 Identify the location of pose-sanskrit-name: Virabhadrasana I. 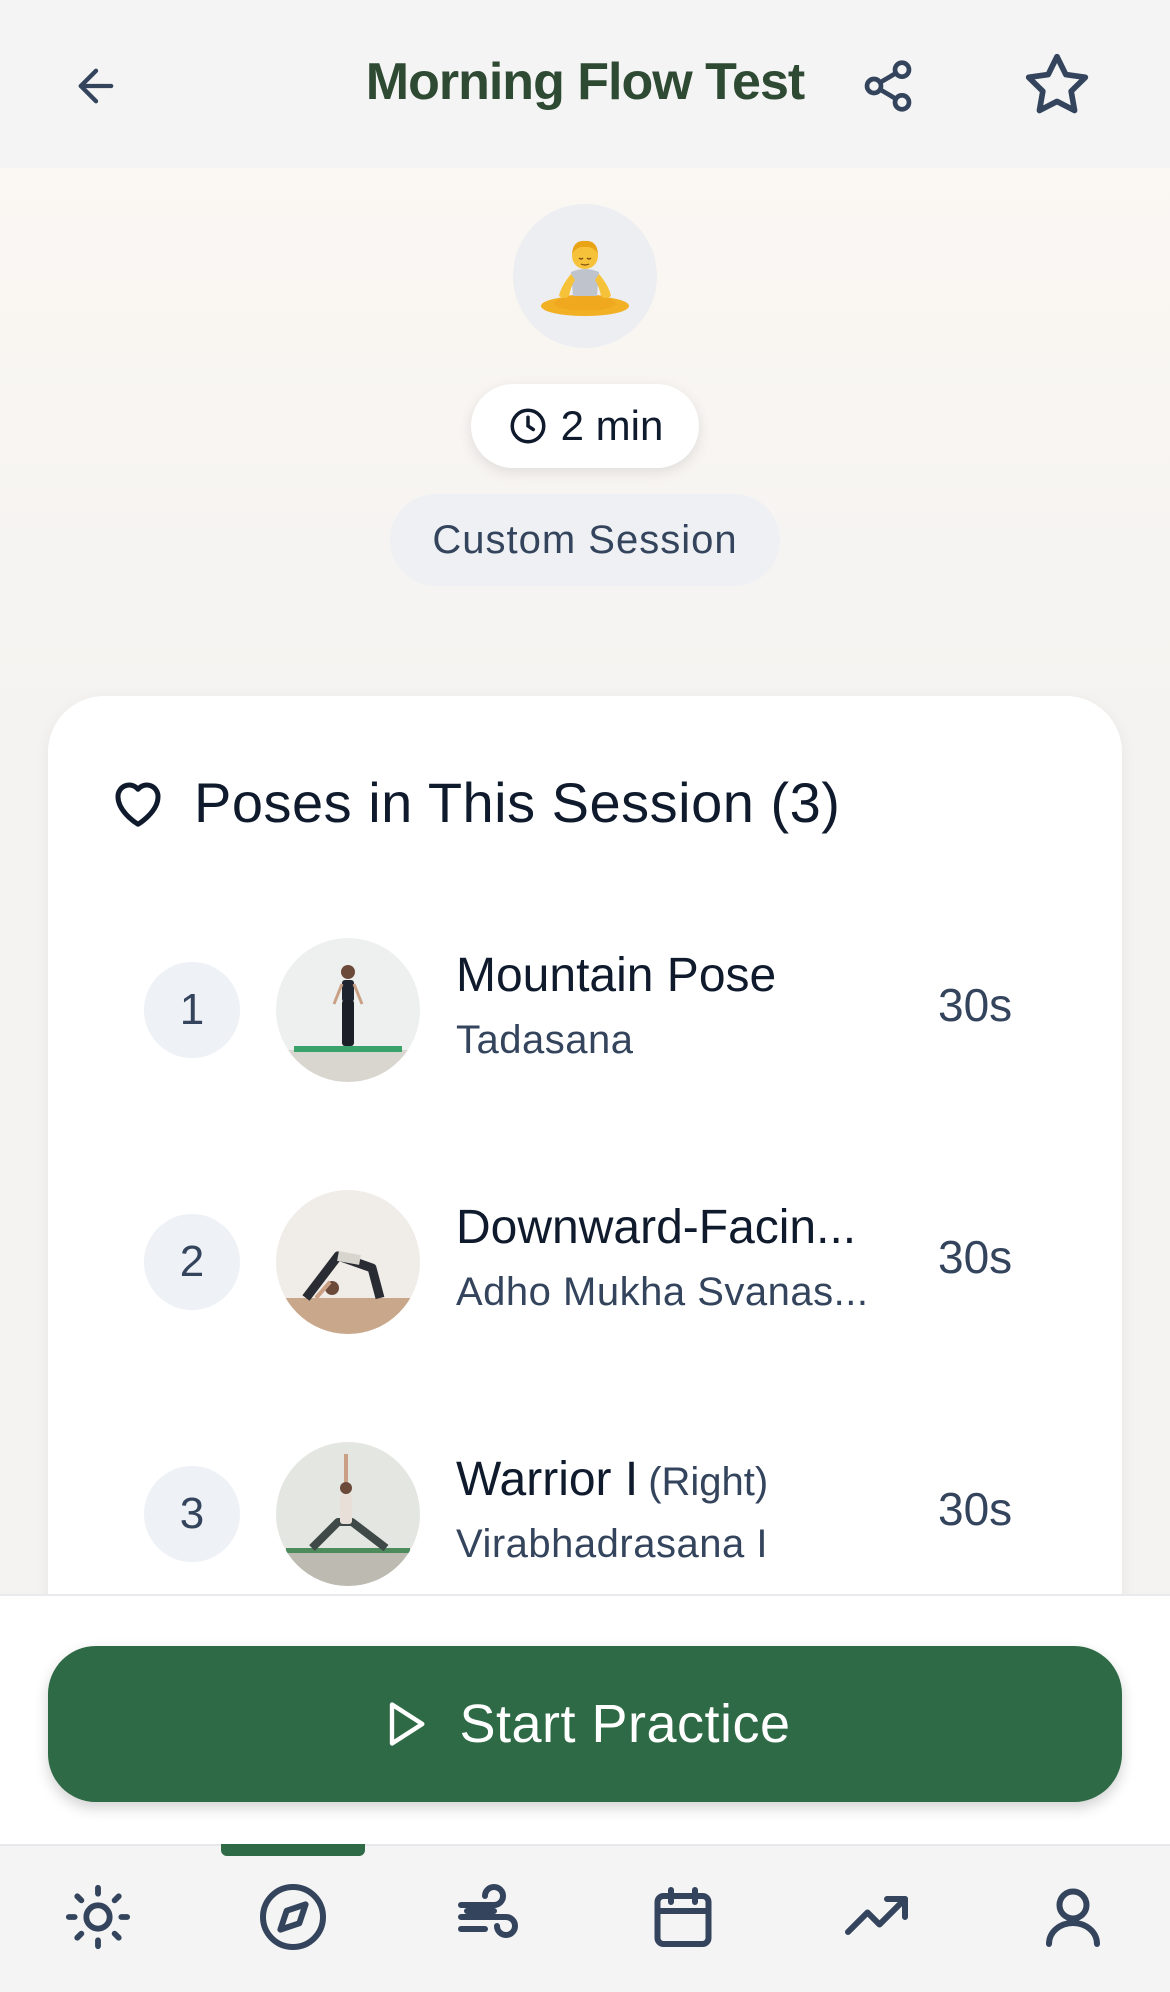
(612, 1544).